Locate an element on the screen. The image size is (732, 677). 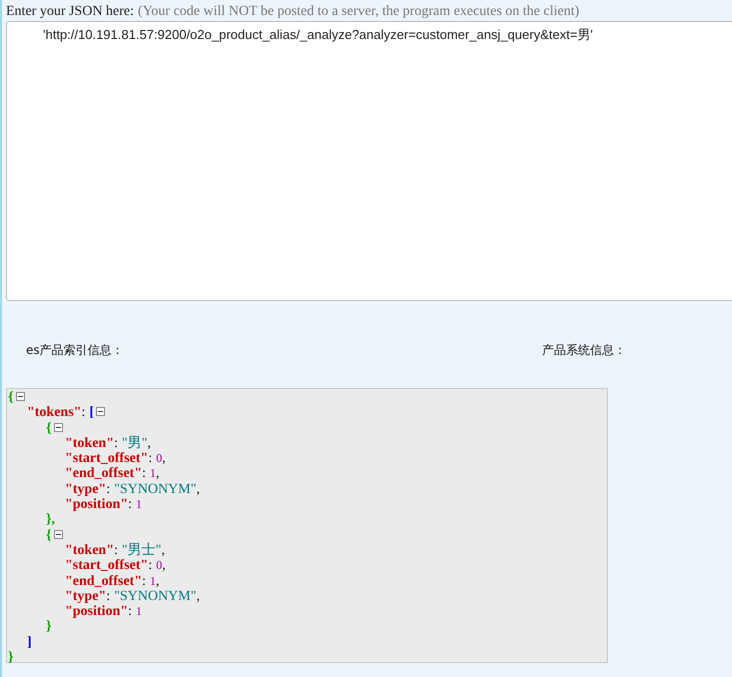
json-value: "男士" is located at coordinates (142, 550).